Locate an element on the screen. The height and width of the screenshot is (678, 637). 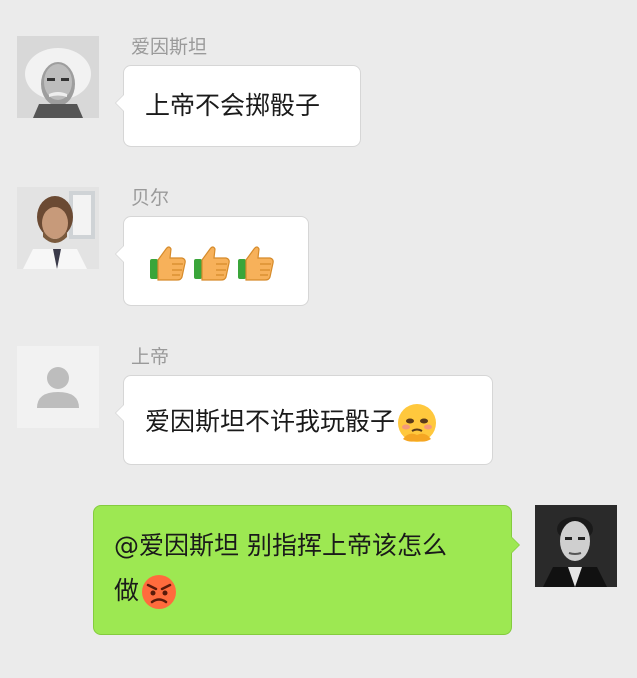
bell-portrait-icon is located at coordinates (58, 228).